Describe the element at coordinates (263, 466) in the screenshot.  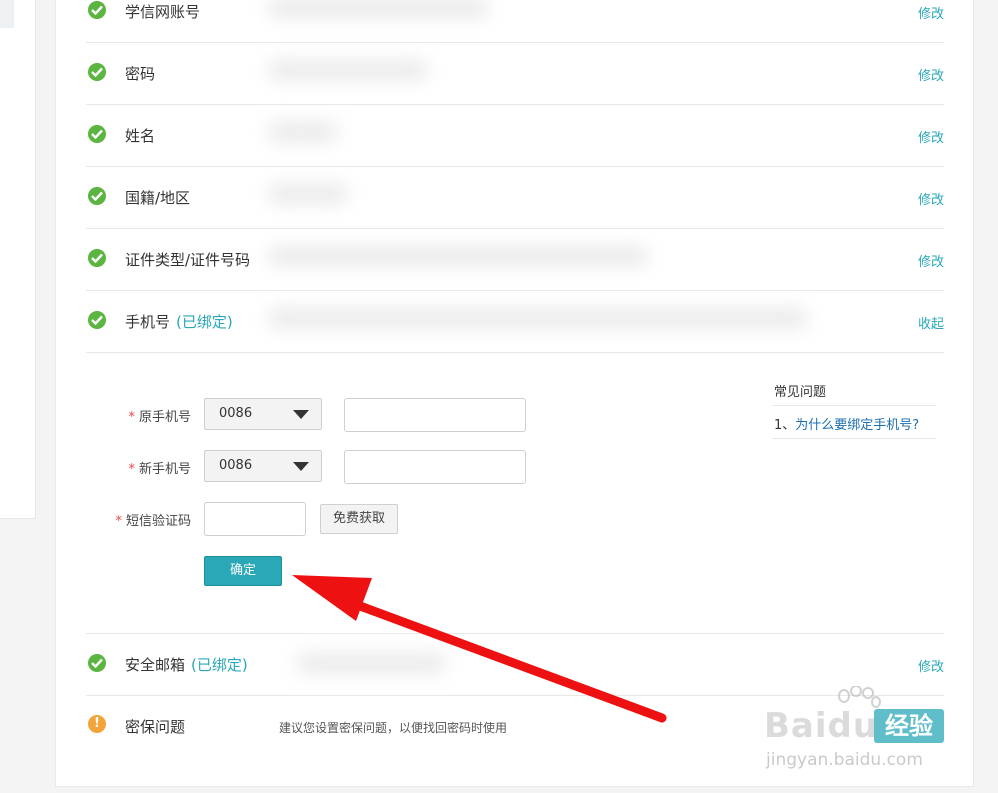
I see `new-phone-country-select: 0086` at that location.